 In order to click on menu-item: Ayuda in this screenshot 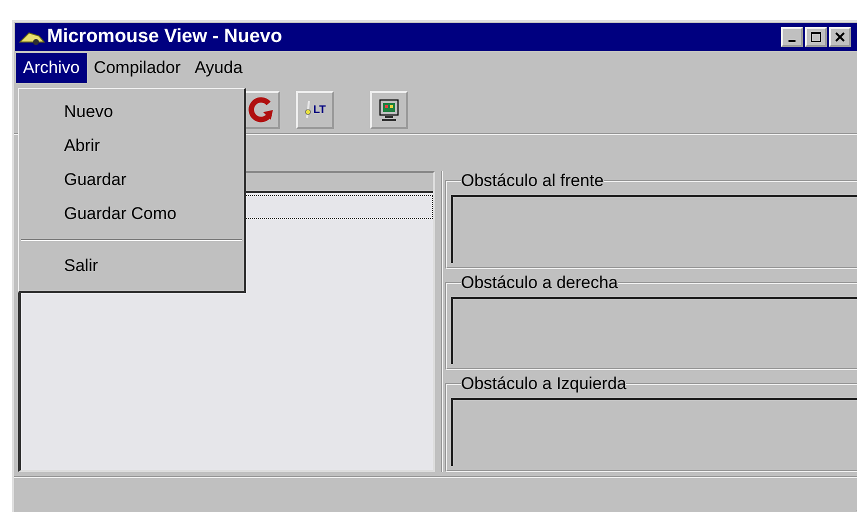, I will do `click(219, 68)`.